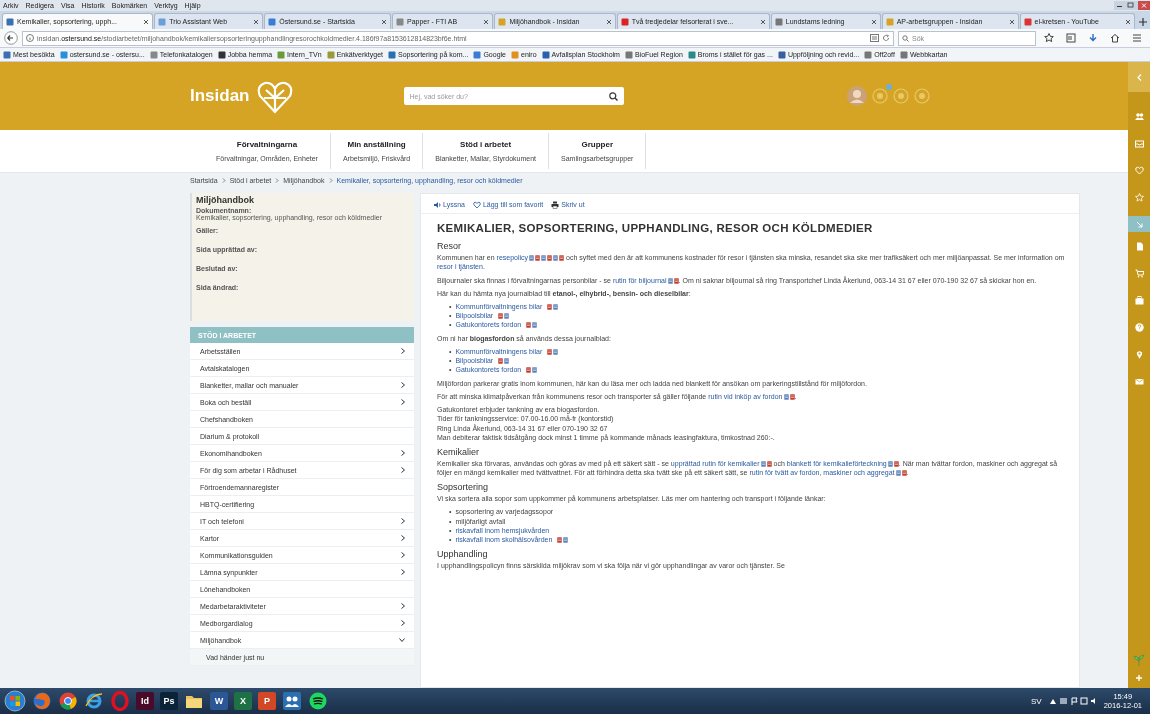  I want to click on tray-icons-icon, so click(1072, 701).